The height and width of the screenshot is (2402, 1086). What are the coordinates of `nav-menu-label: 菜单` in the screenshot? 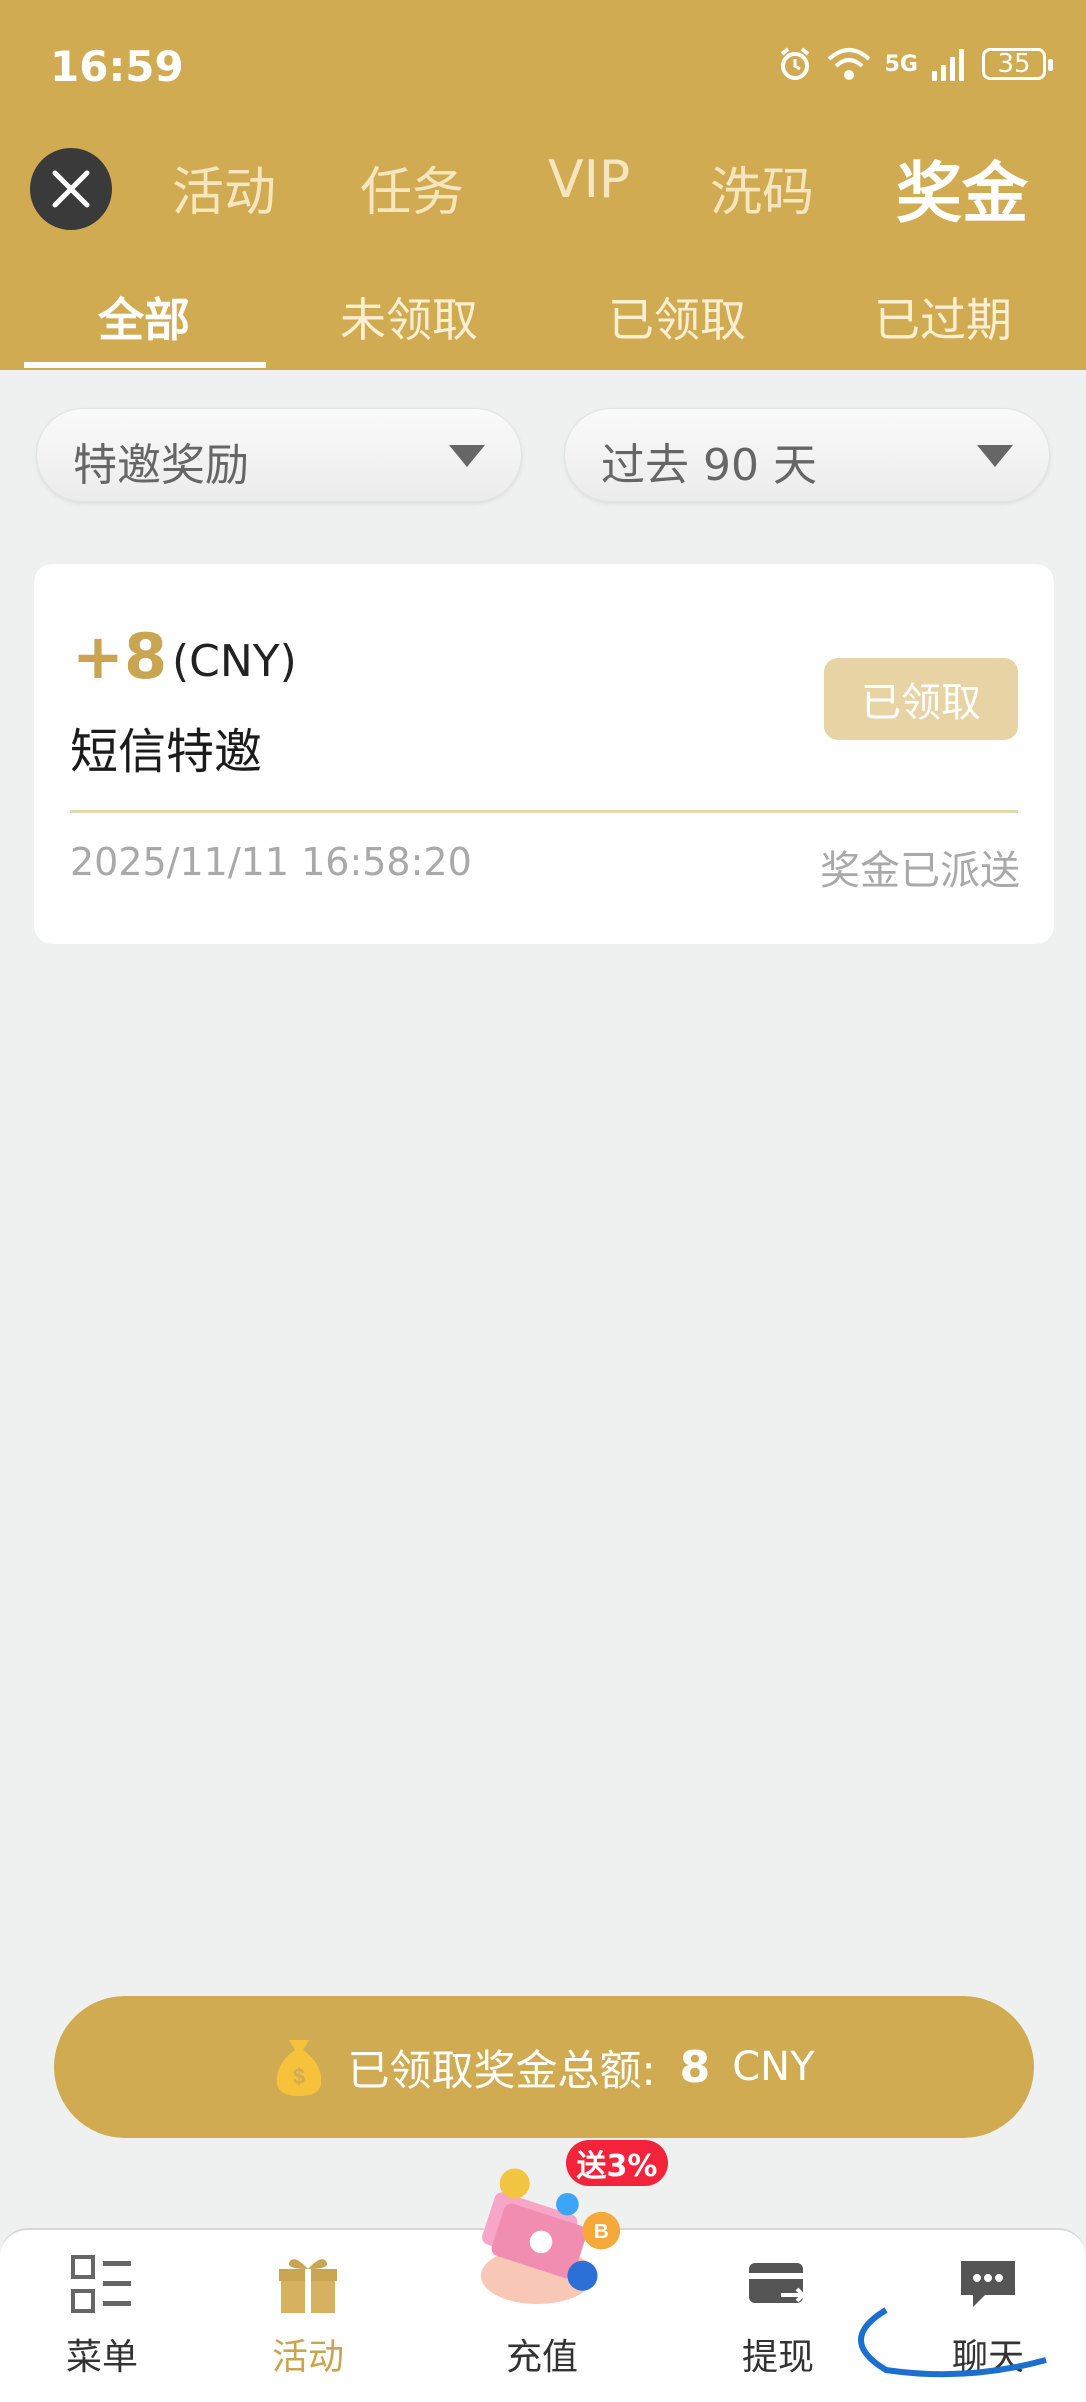 It's located at (101, 2357).